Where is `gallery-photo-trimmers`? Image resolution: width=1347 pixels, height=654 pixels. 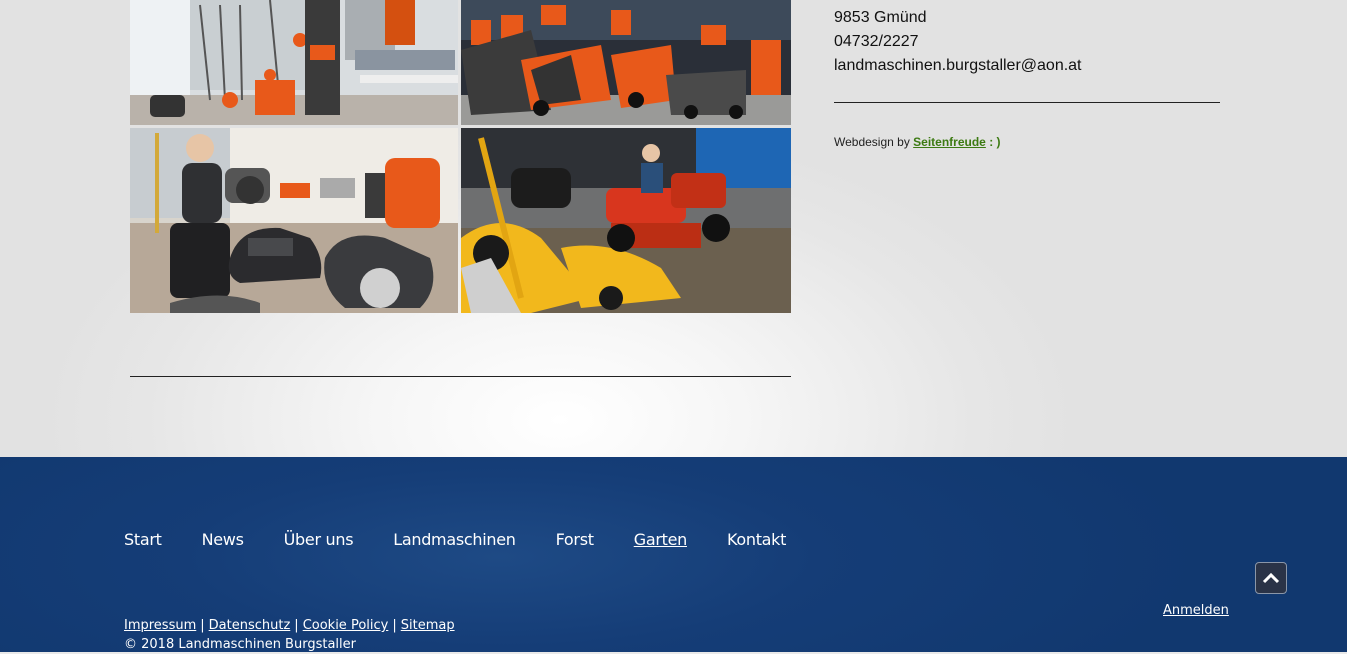
gallery-photo-trimmers is located at coordinates (294, 62).